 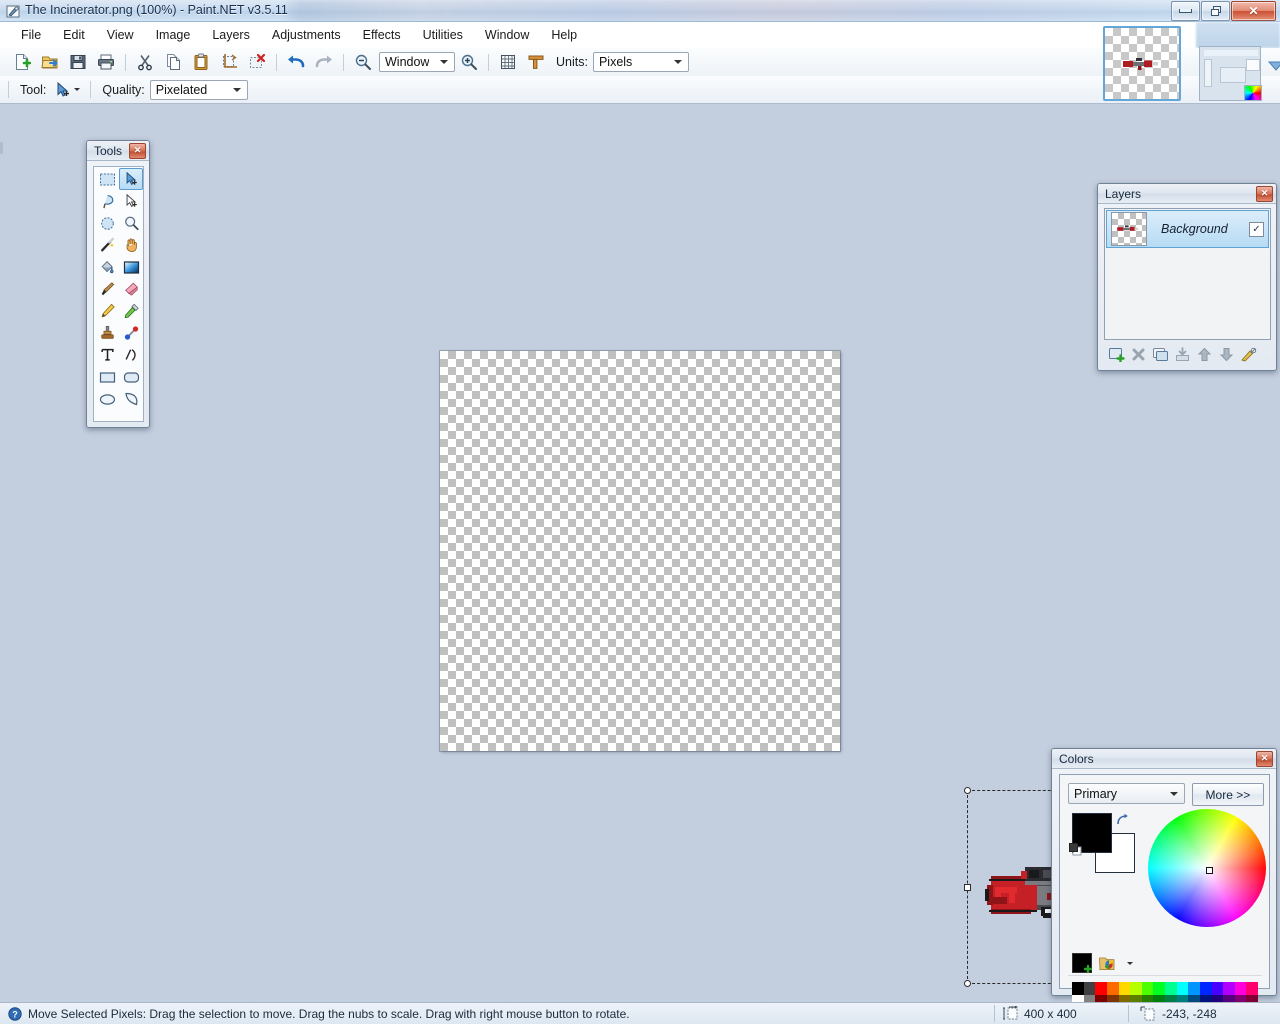 I want to click on active-image-thumbnail, so click(x=1142, y=63).